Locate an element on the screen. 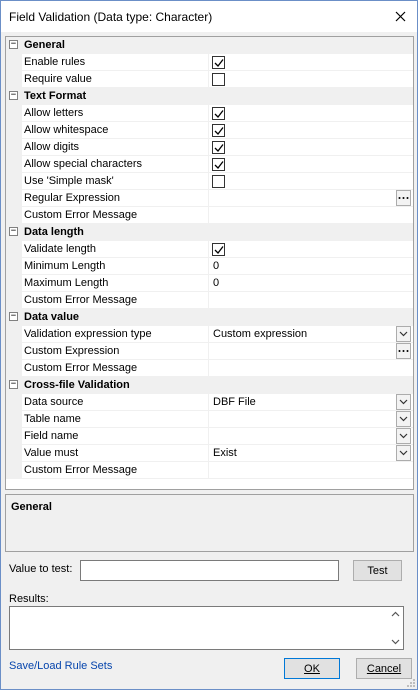 This screenshot has height=690, width=418. property-row: Allow special characters is located at coordinates (209, 164).